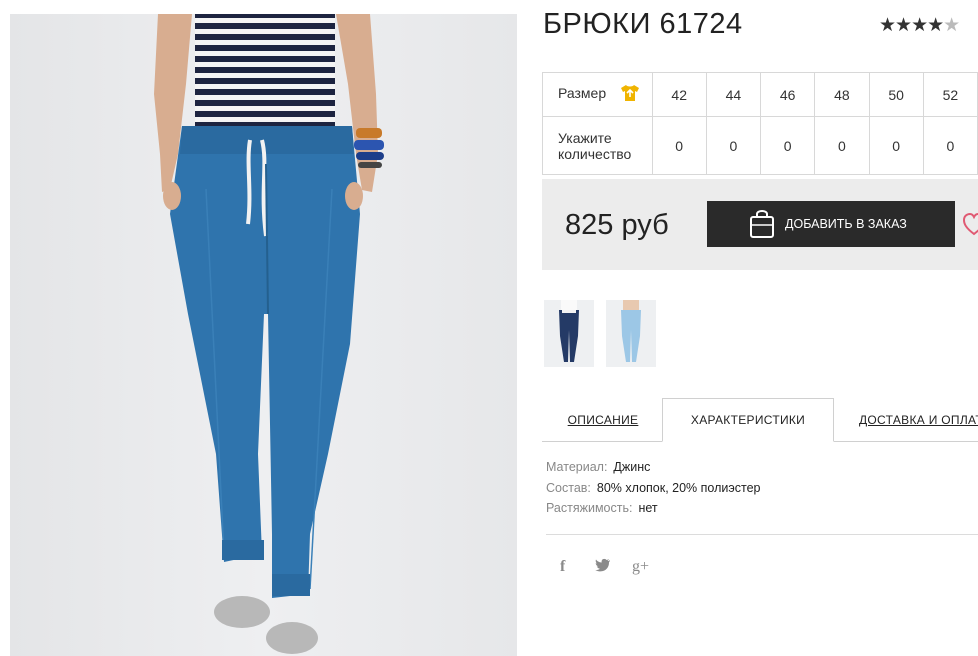 This screenshot has width=978, height=656. Describe the element at coordinates (733, 94) in the screenshot. I see `size-cell: 44` at that location.